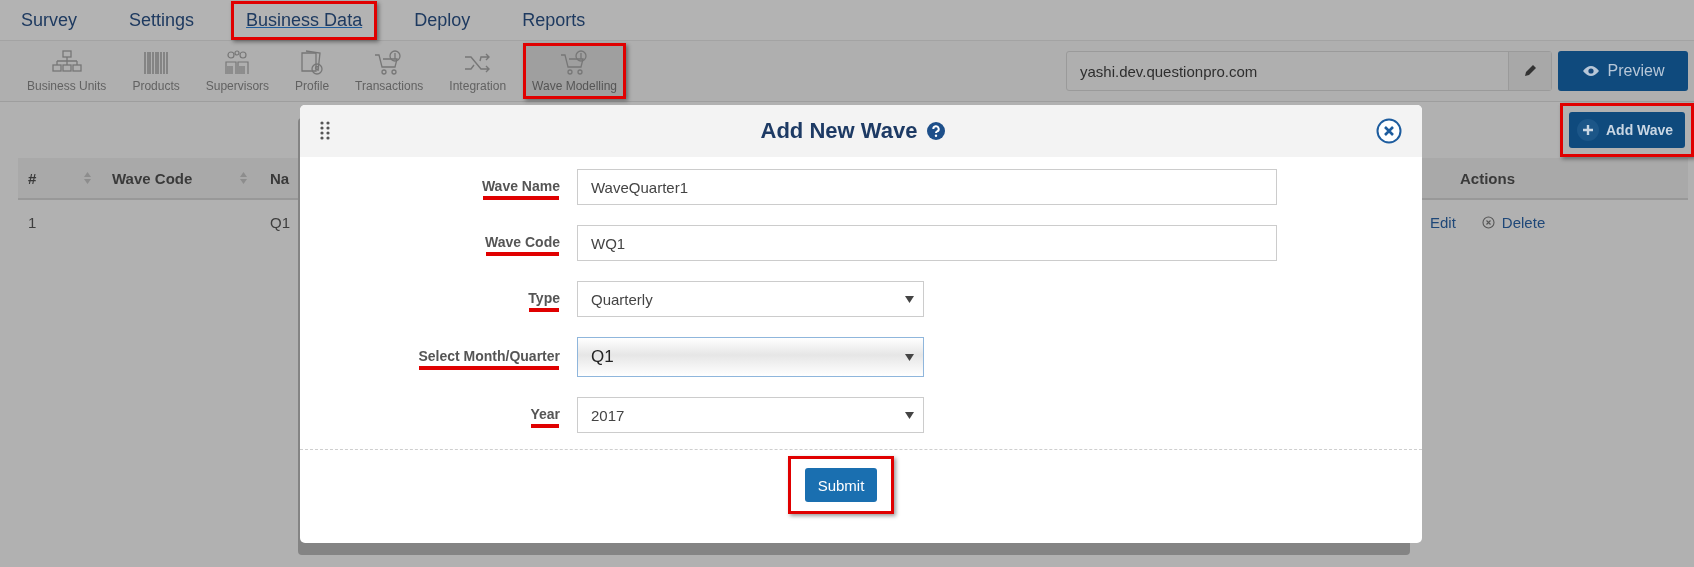  I want to click on cart-icon, so click(574, 62).